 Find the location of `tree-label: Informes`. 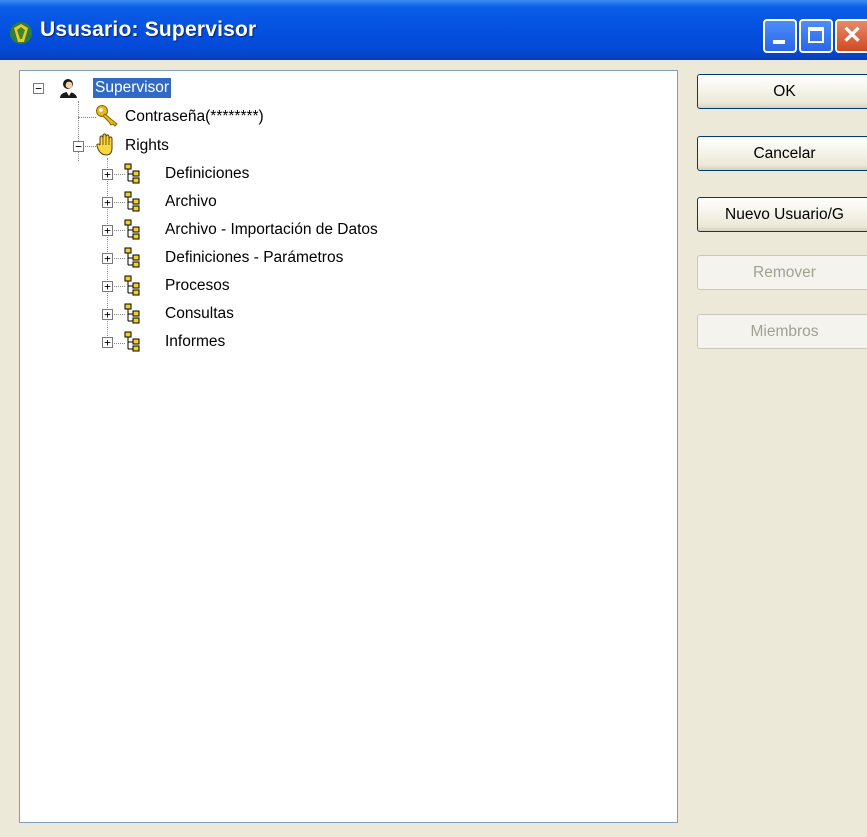

tree-label: Informes is located at coordinates (195, 341).